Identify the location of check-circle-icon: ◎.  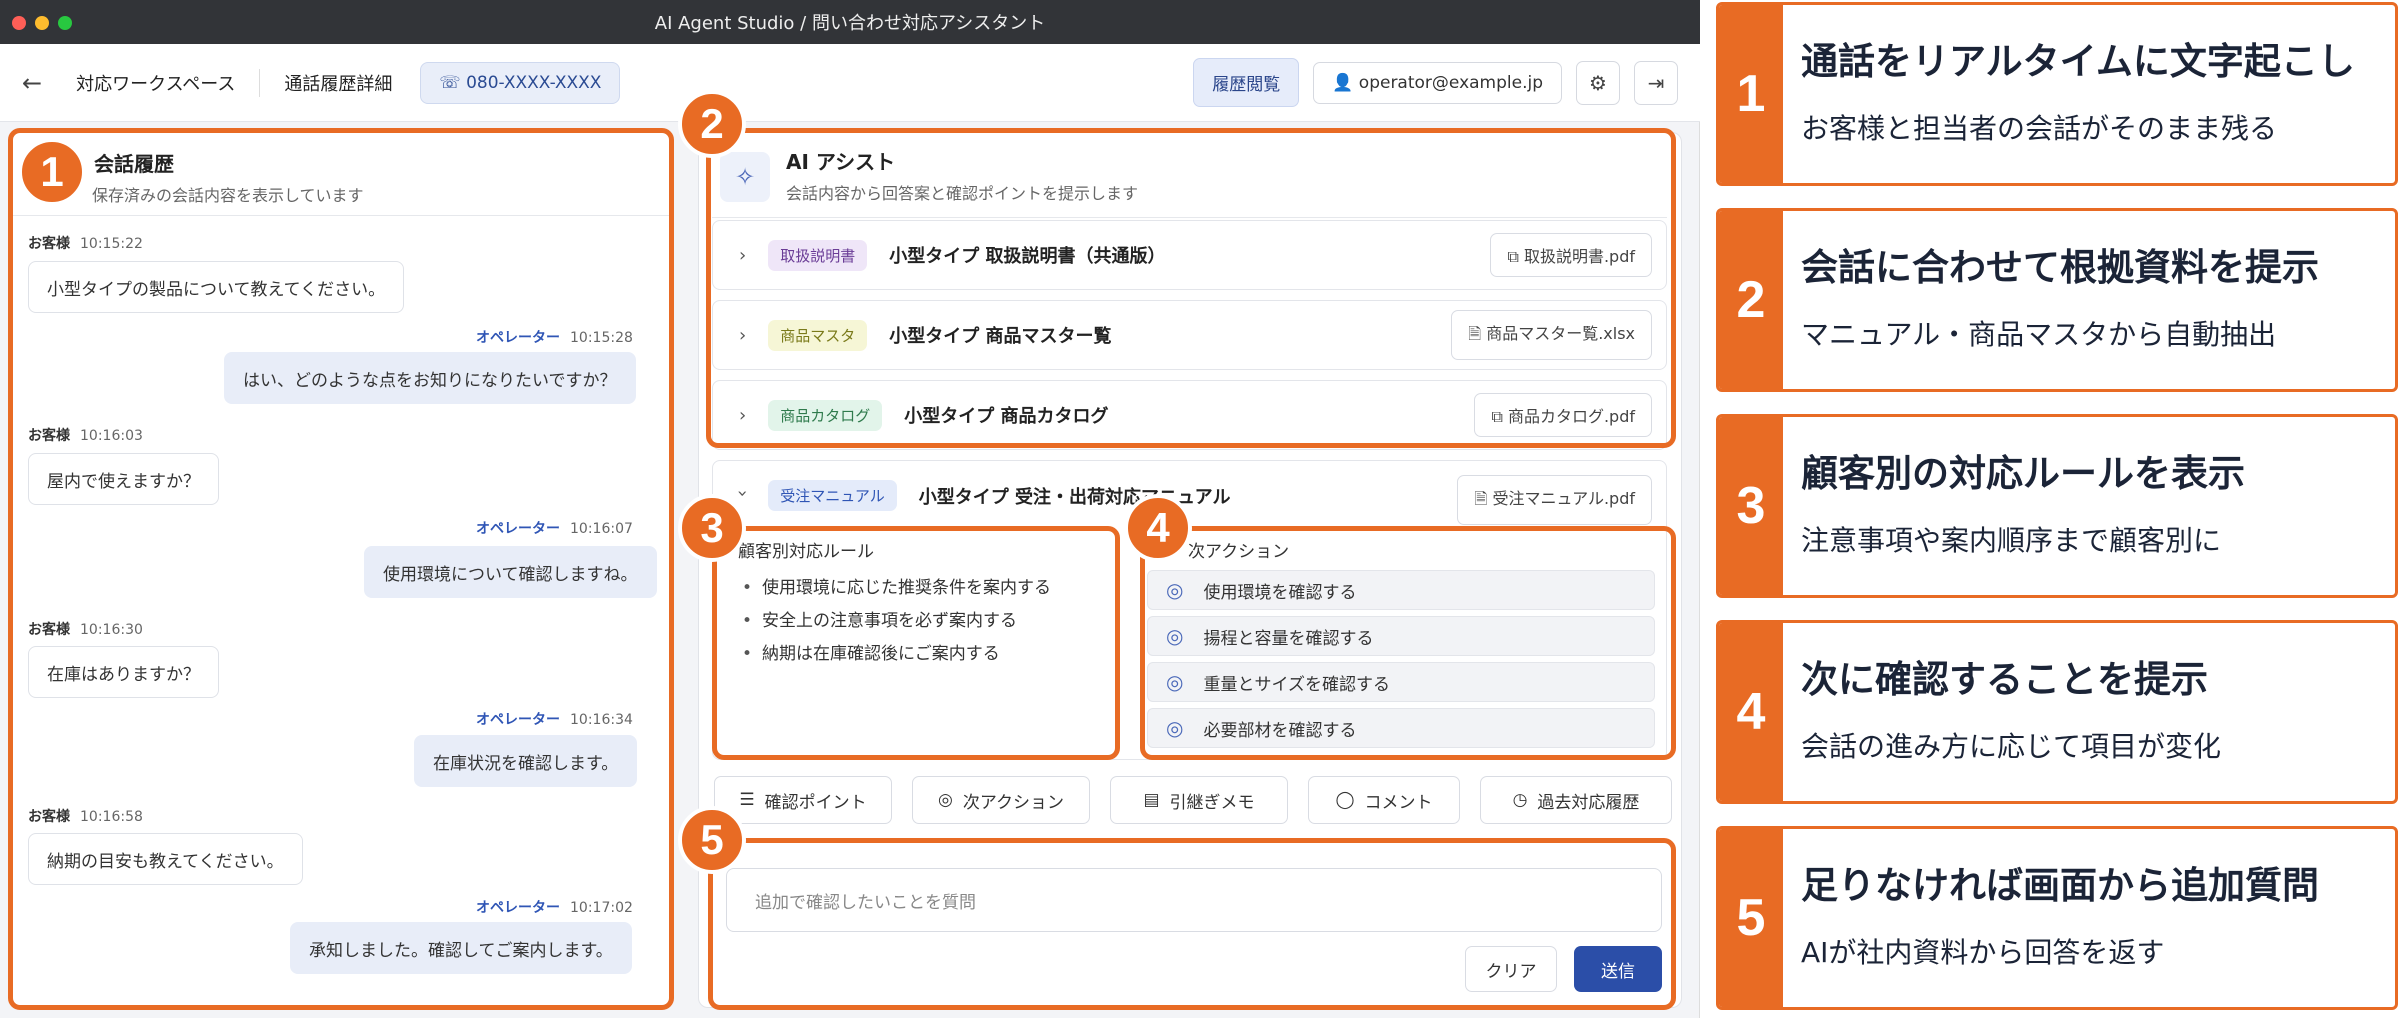
(945, 800).